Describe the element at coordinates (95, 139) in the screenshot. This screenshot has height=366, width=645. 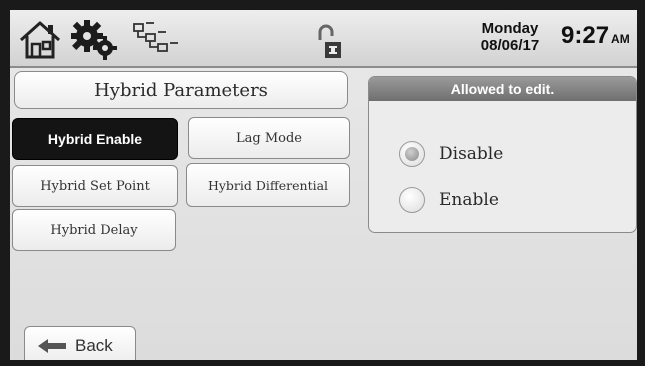
I see `hybrid-enable-button: Hybrid Enable` at that location.